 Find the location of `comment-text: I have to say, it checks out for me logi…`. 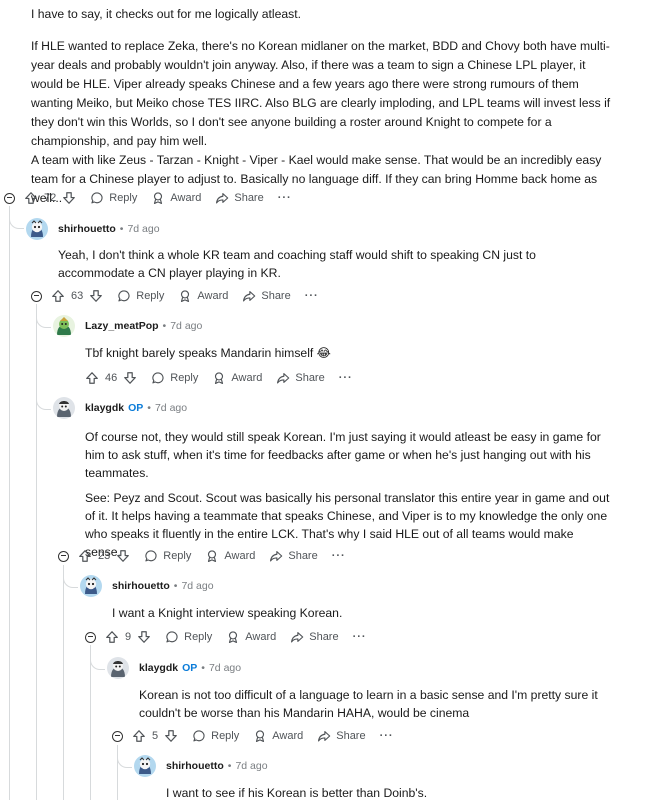

comment-text: I have to say, it checks out for me logi… is located at coordinates (166, 14).